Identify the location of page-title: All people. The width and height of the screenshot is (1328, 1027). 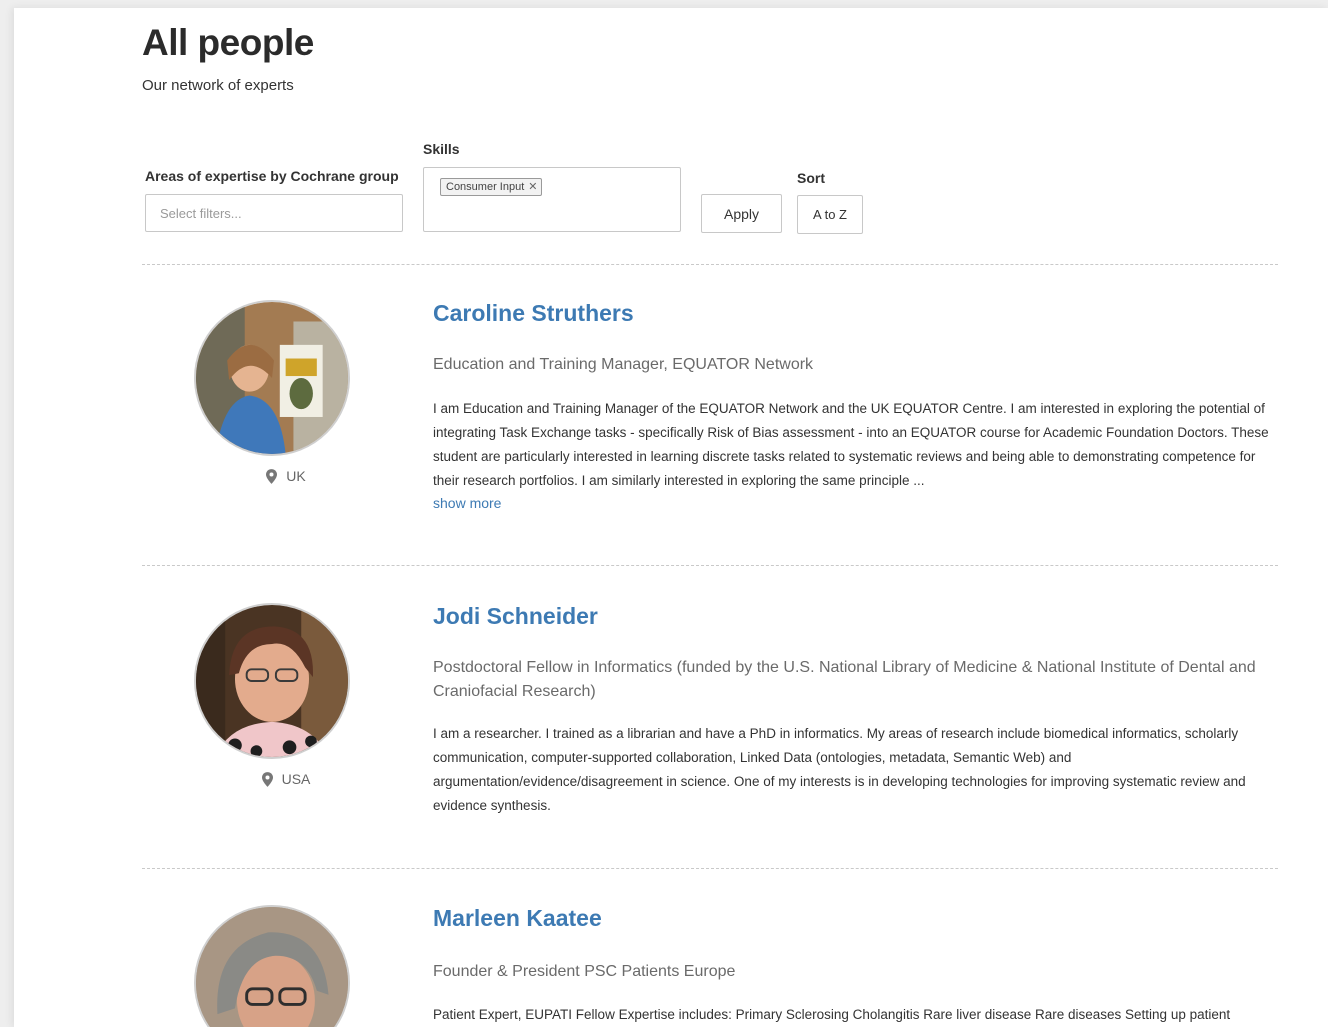
(228, 42).